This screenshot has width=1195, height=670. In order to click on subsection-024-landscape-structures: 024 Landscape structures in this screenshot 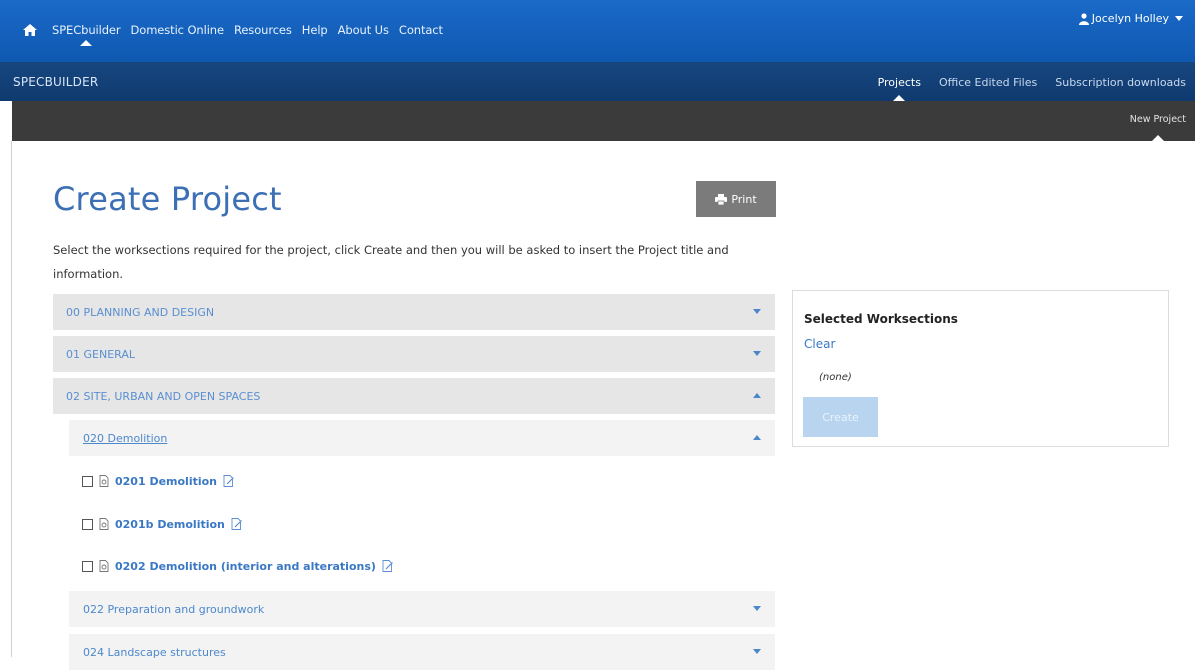, I will do `click(422, 652)`.